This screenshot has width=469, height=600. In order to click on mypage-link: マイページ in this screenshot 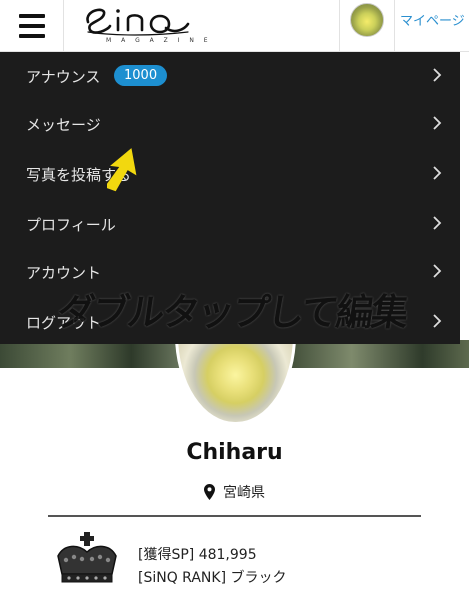, I will do `click(432, 19)`.